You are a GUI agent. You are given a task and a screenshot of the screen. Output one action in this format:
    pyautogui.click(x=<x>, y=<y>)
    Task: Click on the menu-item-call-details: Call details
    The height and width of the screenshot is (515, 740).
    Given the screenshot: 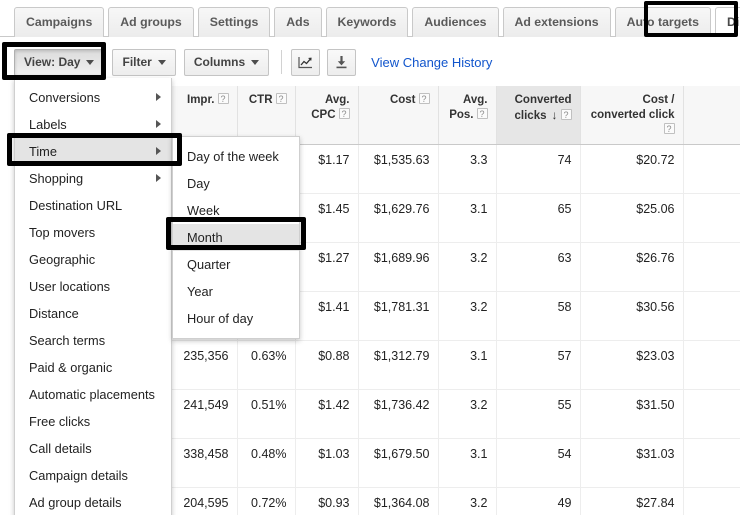 What is the action you would take?
    pyautogui.click(x=93, y=448)
    